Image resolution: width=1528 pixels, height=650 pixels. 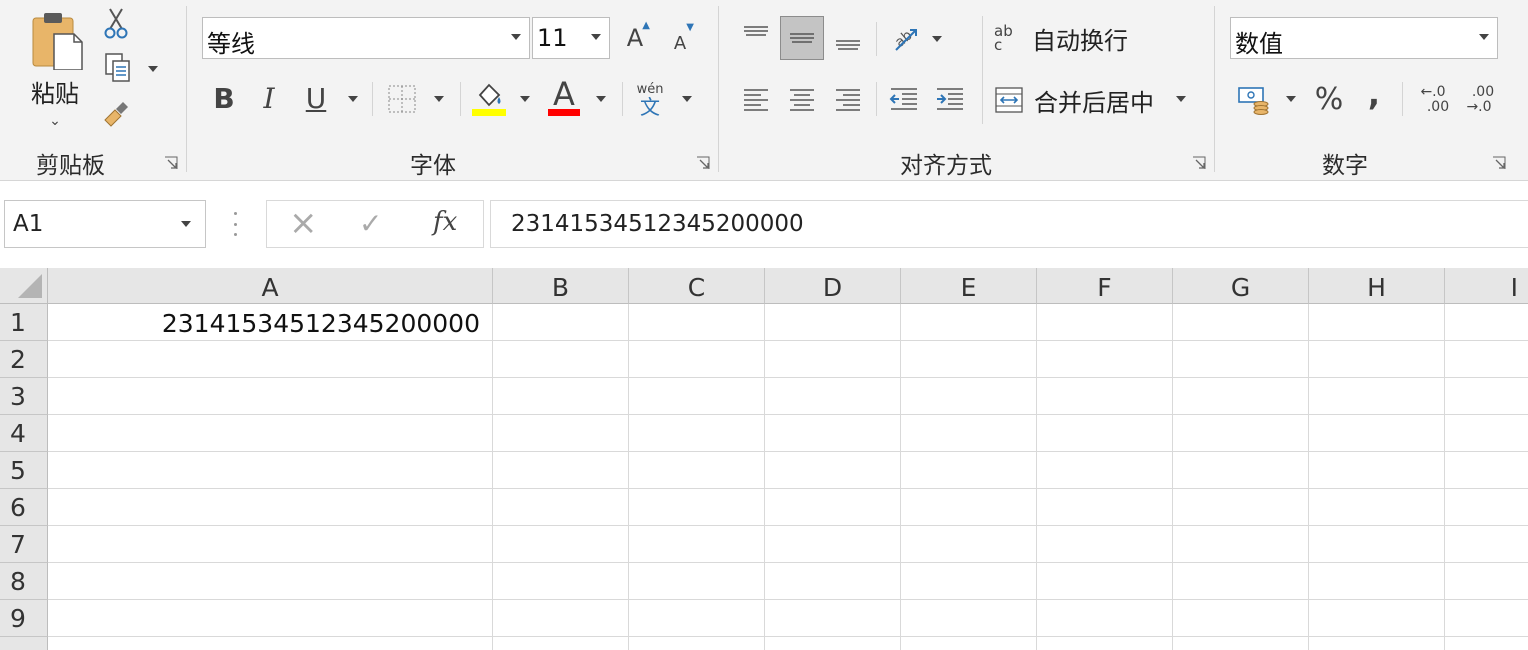 I want to click on row-header-5: 5, so click(x=24, y=470).